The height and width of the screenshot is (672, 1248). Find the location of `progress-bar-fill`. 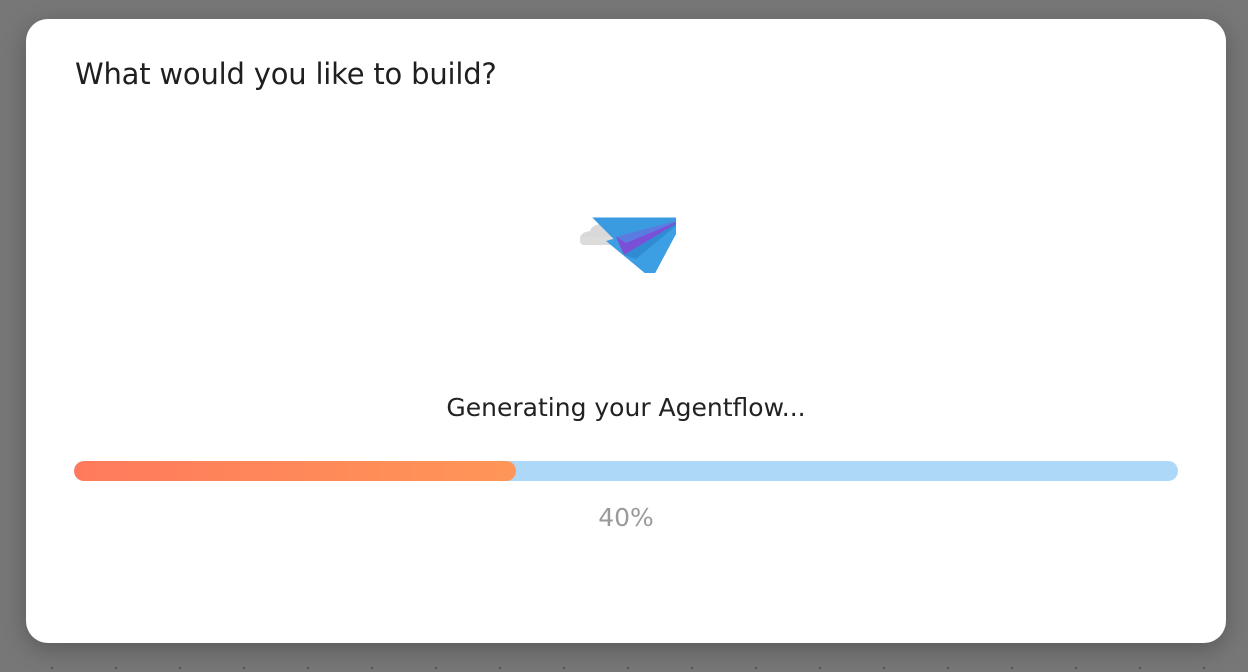

progress-bar-fill is located at coordinates (295, 471).